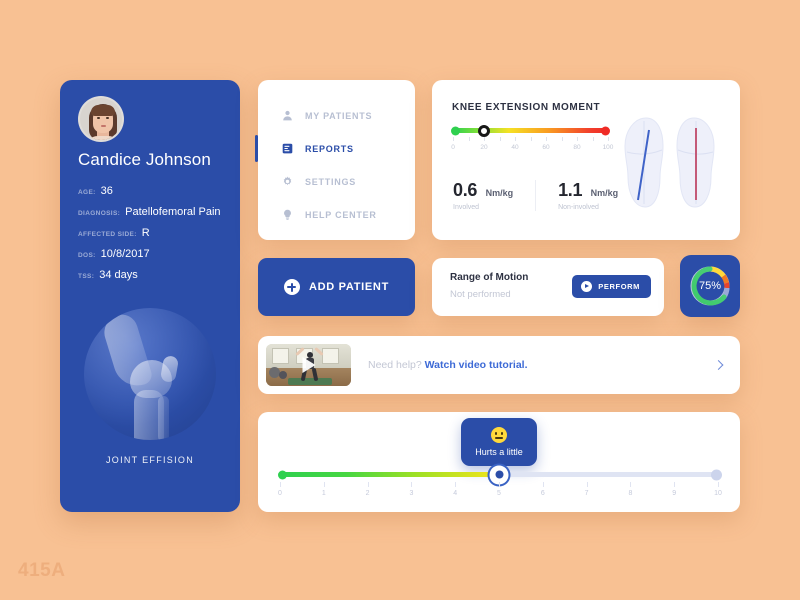 Image resolution: width=800 pixels, height=600 pixels. I want to click on play-triangle-icon, so click(308, 365).